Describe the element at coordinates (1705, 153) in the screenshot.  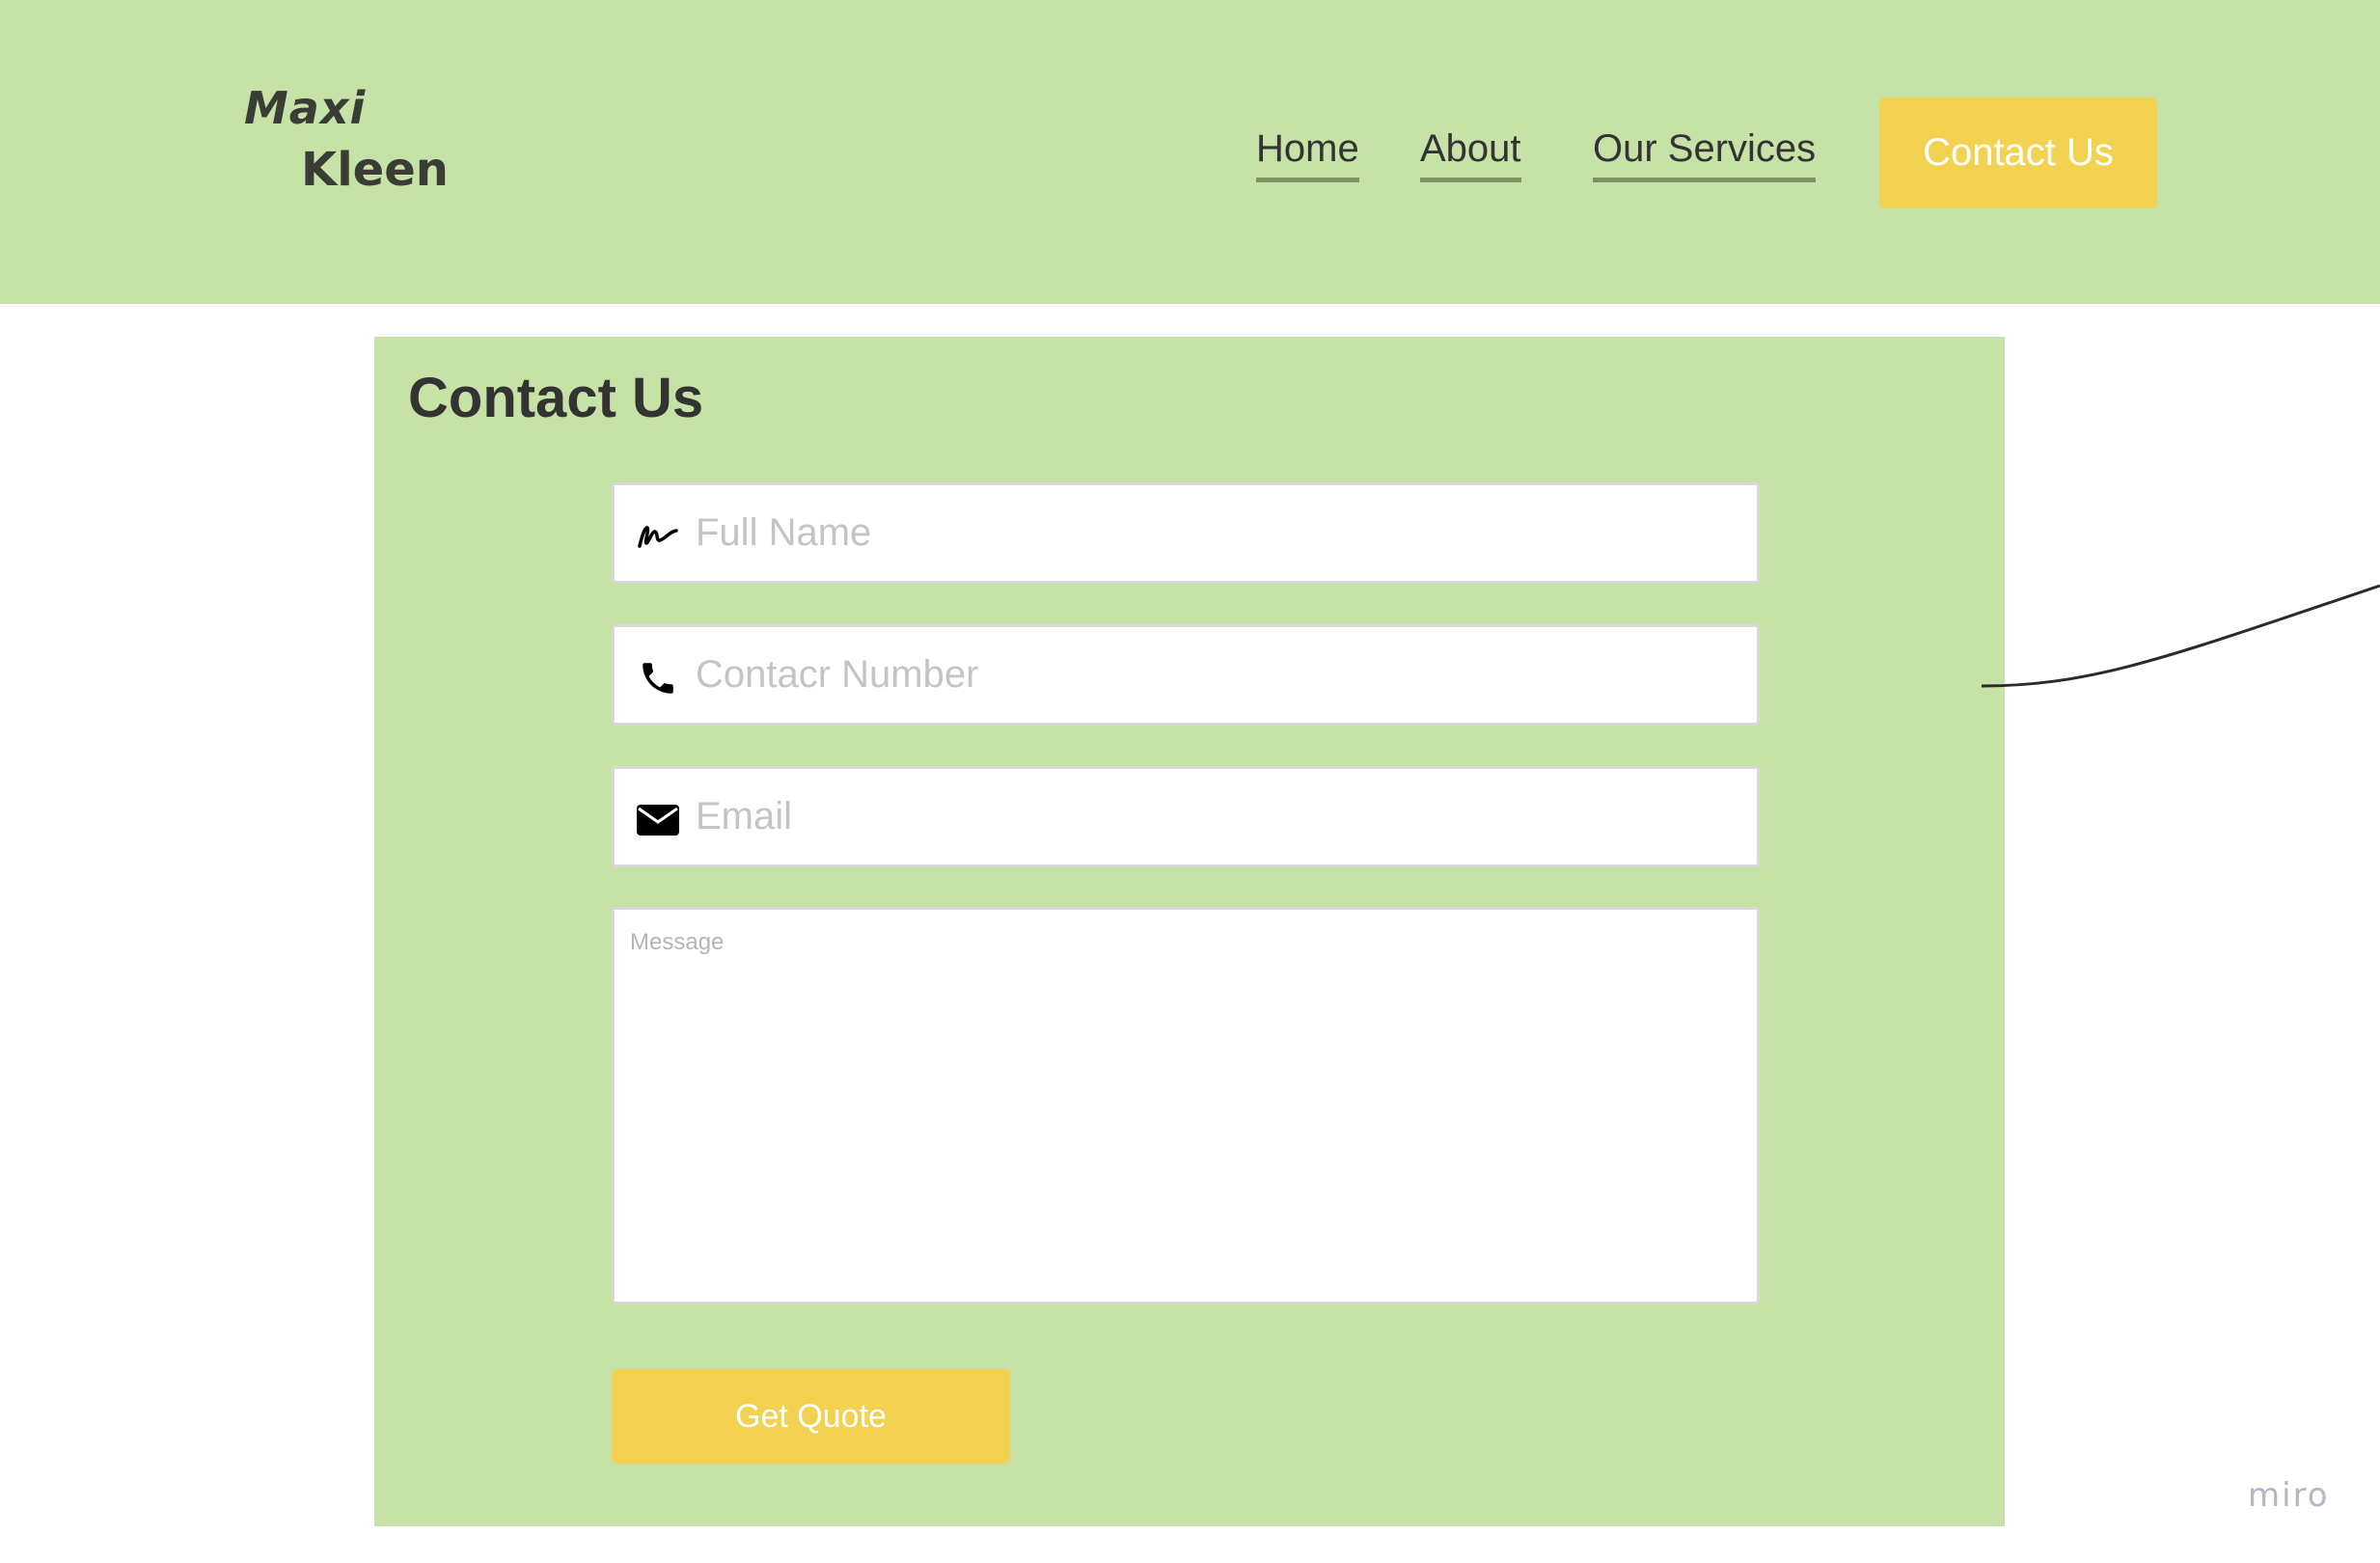
I see `nav-services-link: Our Services` at that location.